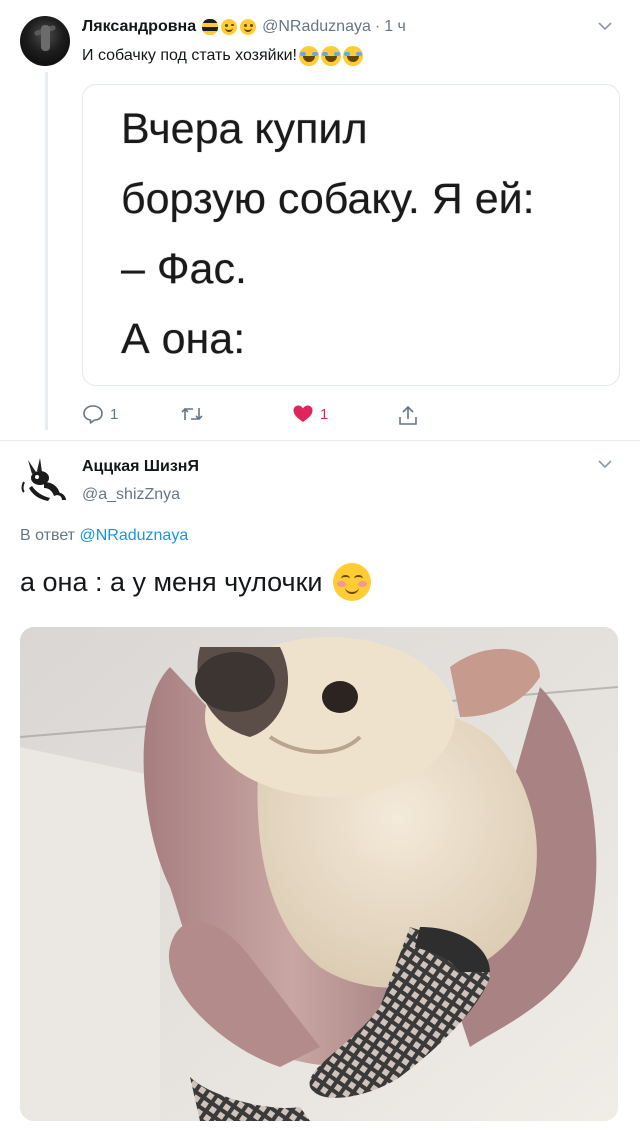 The height and width of the screenshot is (1141, 640). I want to click on tweet-actions: 1 1, so click(292, 418).